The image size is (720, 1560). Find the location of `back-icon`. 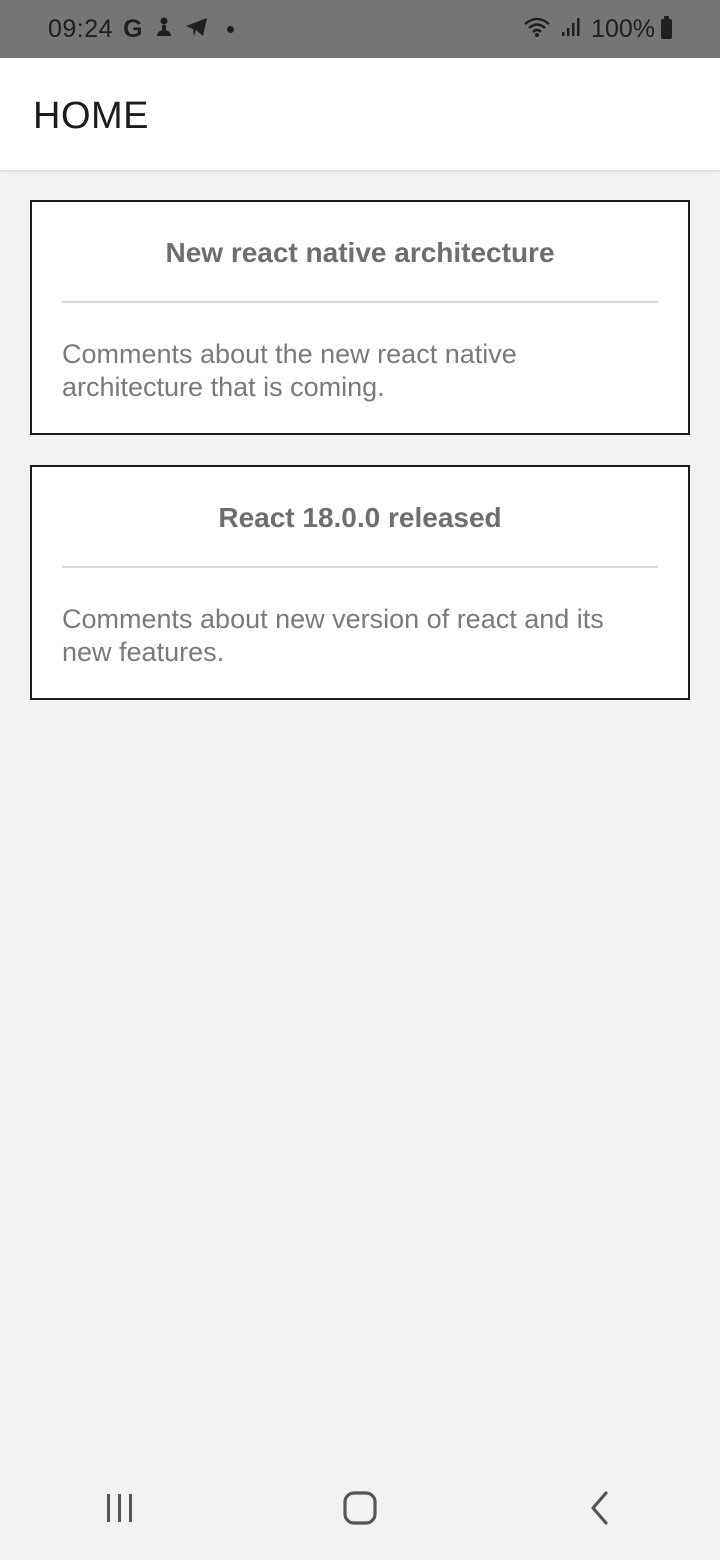

back-icon is located at coordinates (600, 1510).